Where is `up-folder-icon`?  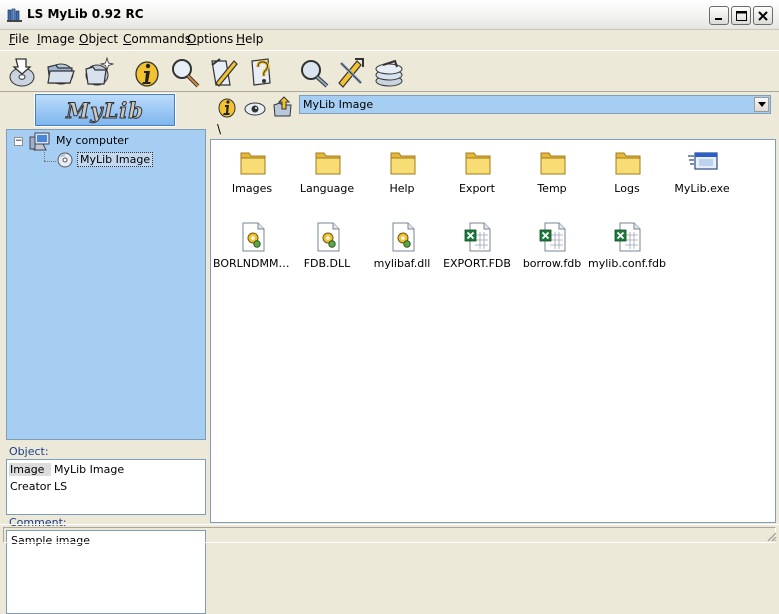 up-folder-icon is located at coordinates (282, 106).